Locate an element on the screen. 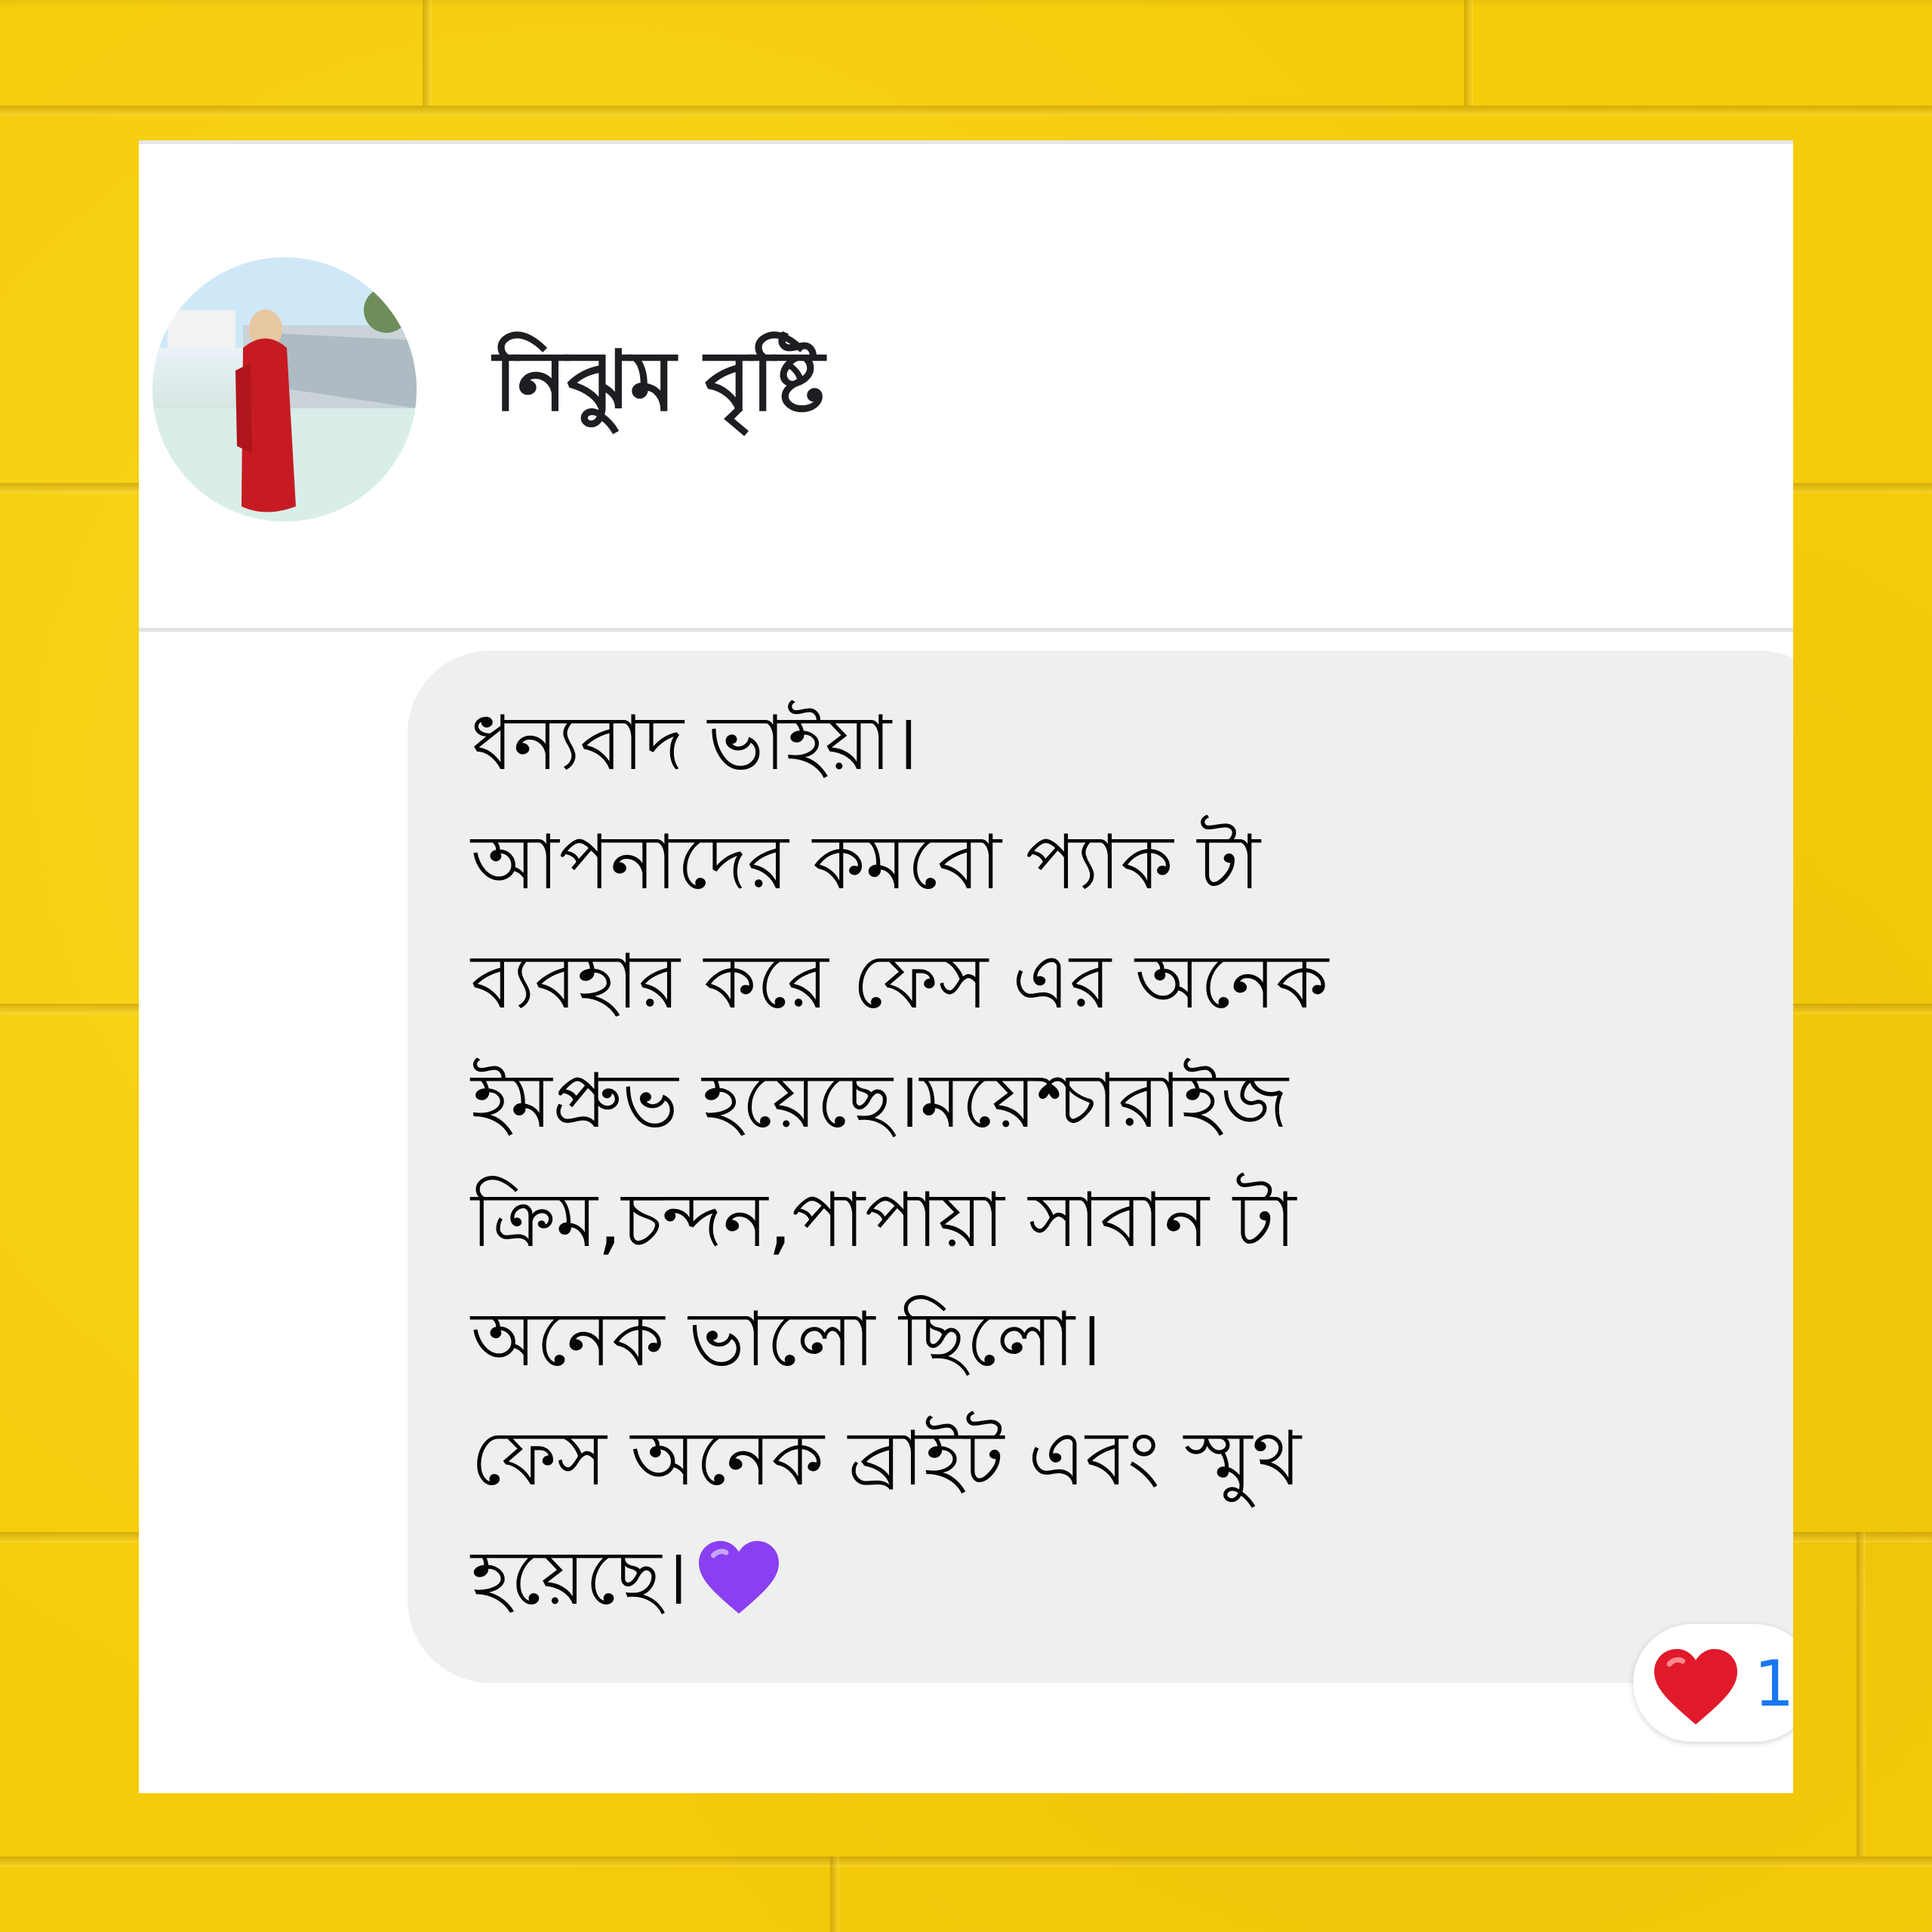  message-line: ব্যবহার করে ফেস এর অনেক is located at coordinates (900, 981).